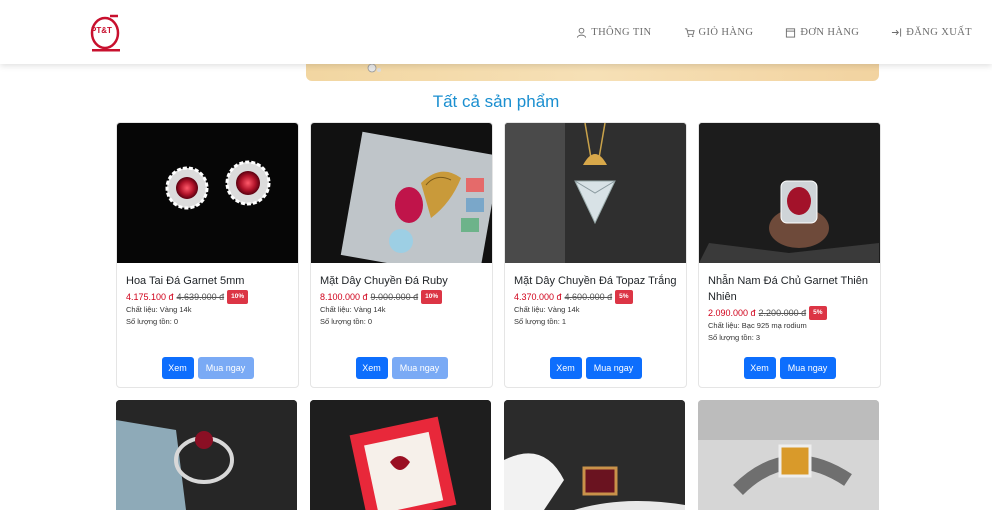 This screenshot has height=510, width=992. Describe the element at coordinates (538, 297) in the screenshot. I see `product-price: 4.370.000 đ` at that location.